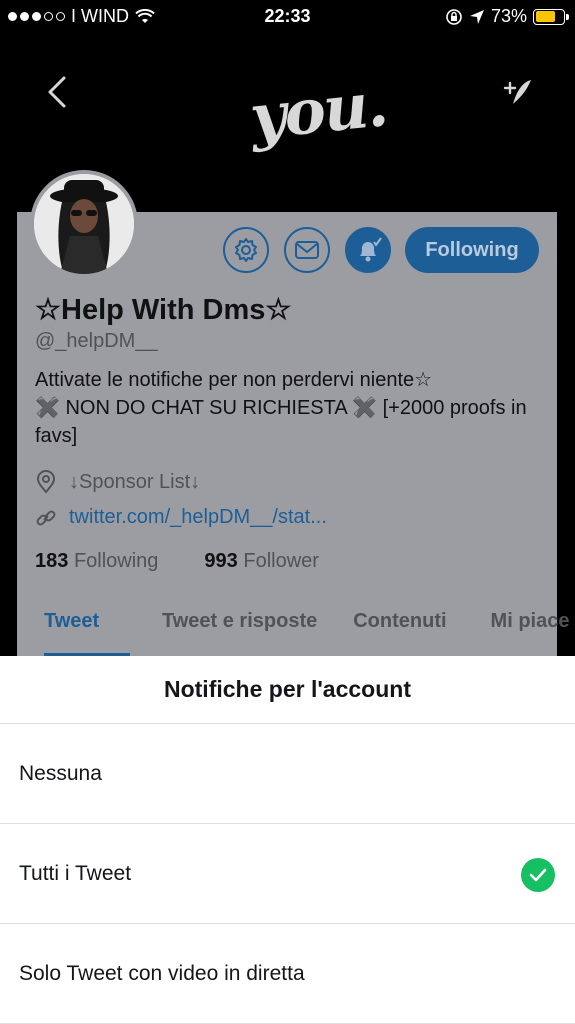 This screenshot has width=575, height=1024. Describe the element at coordinates (162, 973) in the screenshot. I see `option-label: Solo Tweet con video in diretta` at that location.